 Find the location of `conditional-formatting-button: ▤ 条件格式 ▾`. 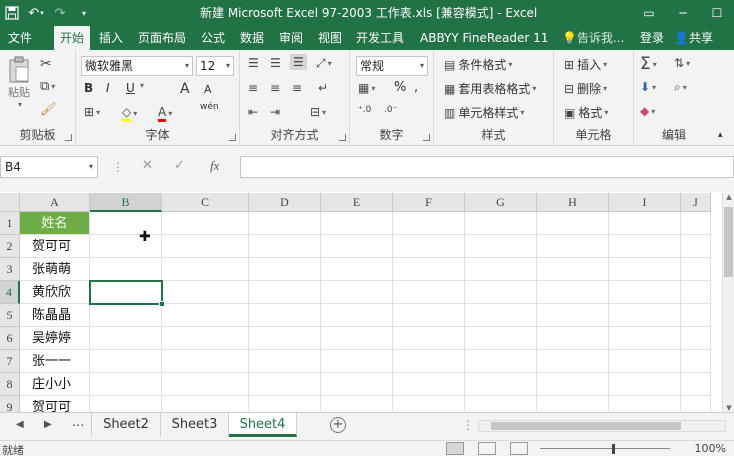

conditional-formatting-button: ▤ 条件格式 ▾ is located at coordinates (478, 64).